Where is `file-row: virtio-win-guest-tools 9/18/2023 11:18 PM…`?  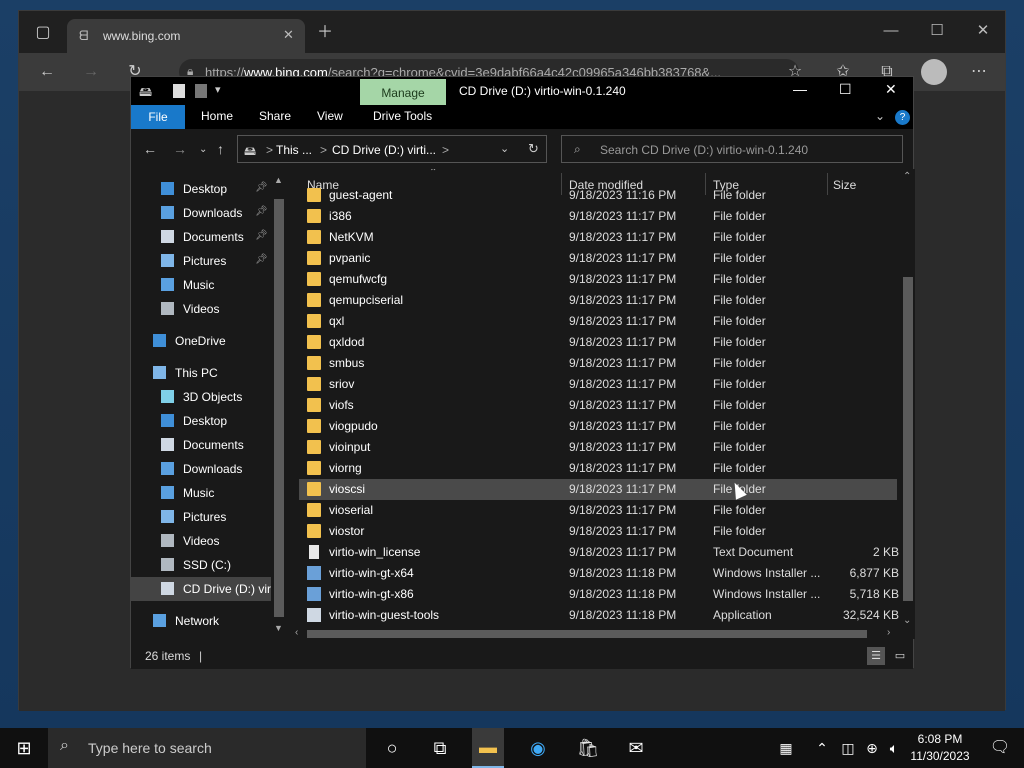 file-row: virtio-win-guest-tools 9/18/2023 11:18 PM… is located at coordinates (599, 615).